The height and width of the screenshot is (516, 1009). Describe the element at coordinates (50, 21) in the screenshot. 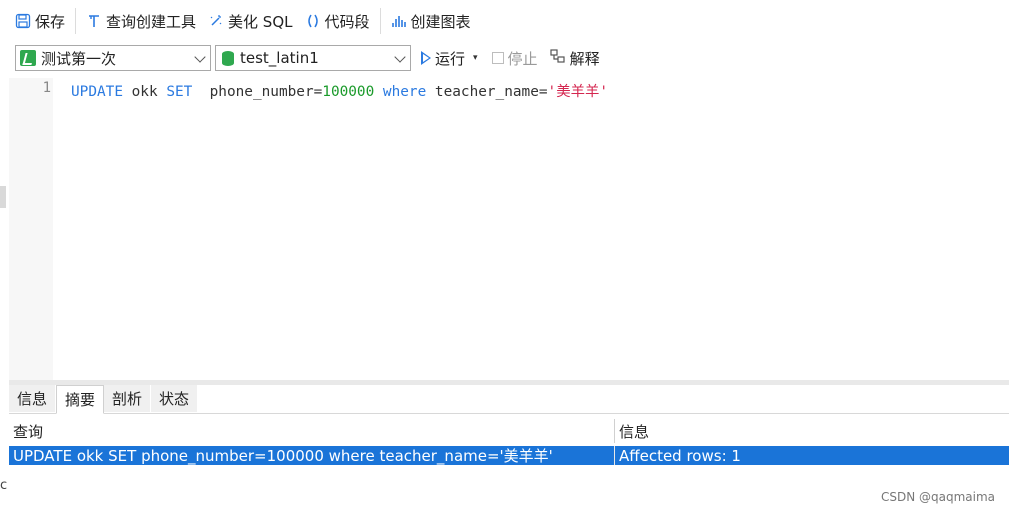

I see `save-label: 保存` at that location.